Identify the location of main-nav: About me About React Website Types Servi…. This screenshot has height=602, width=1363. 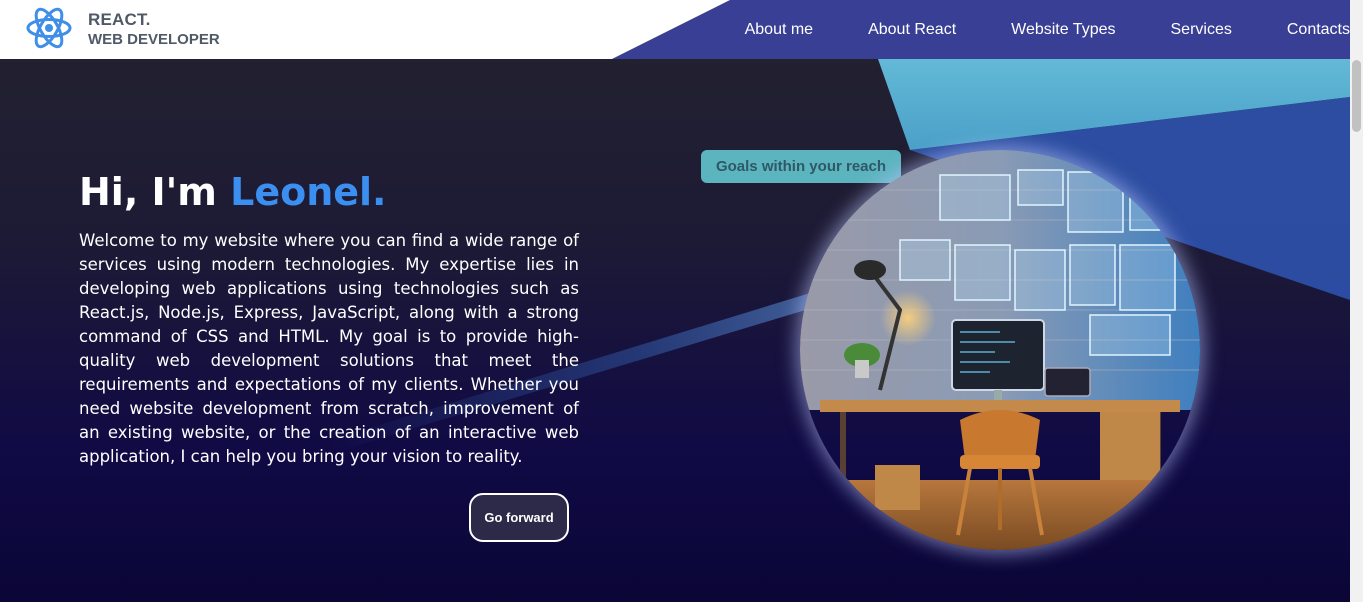
(1020, 29).